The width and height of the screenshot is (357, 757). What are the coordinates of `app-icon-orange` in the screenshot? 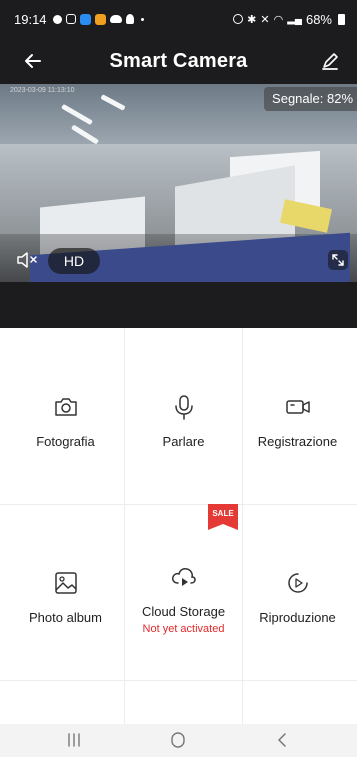 It's located at (100, 19).